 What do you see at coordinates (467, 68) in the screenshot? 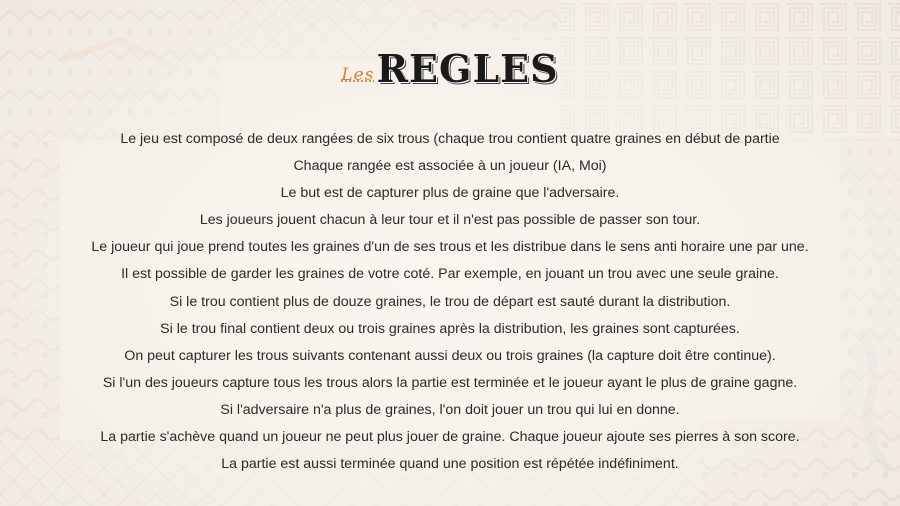
I see `title-main: REGLES` at bounding box center [467, 68].